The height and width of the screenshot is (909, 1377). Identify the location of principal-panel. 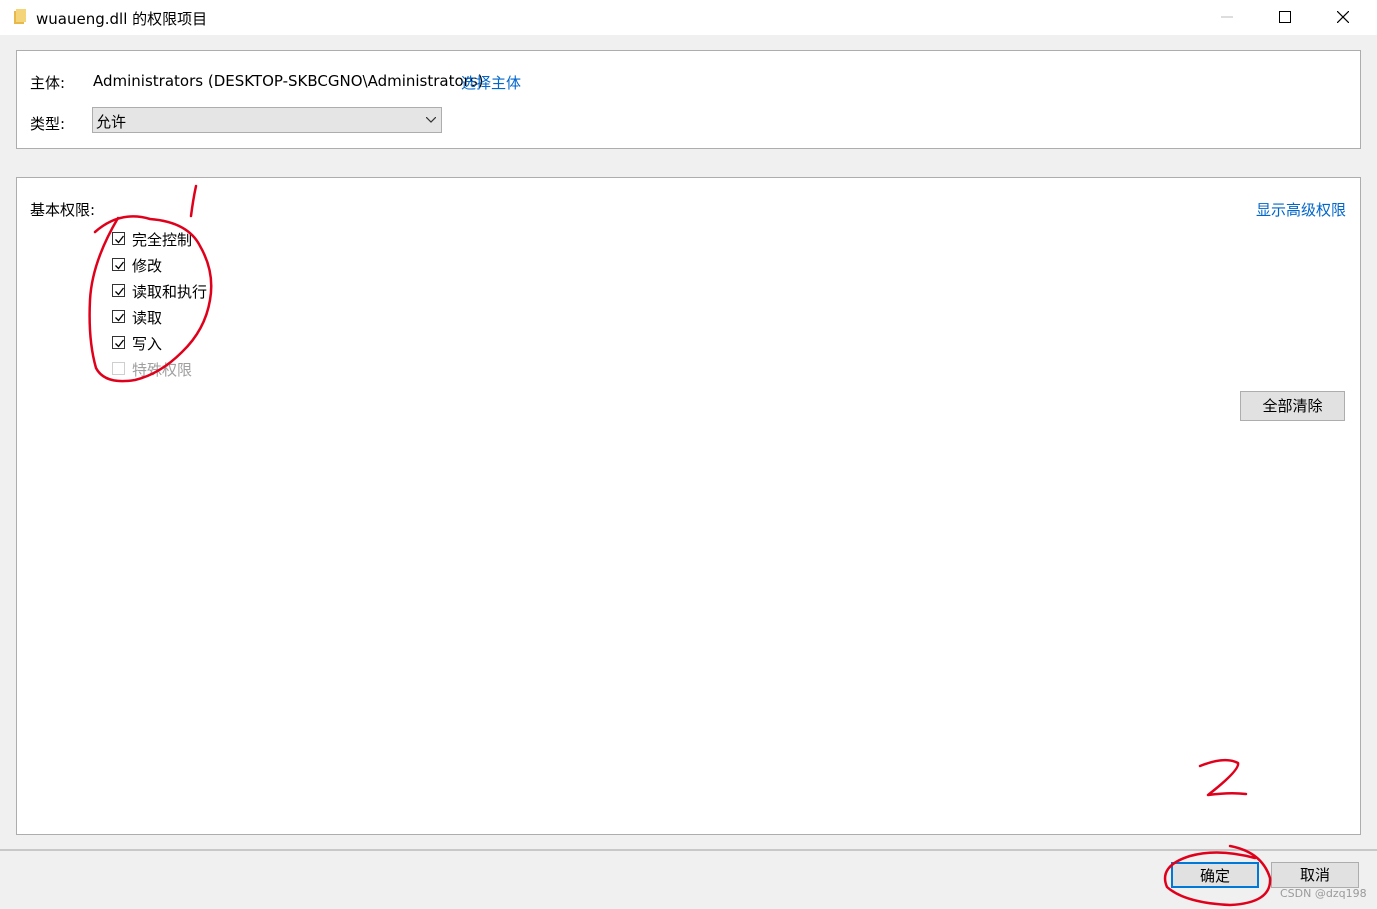
(688, 99).